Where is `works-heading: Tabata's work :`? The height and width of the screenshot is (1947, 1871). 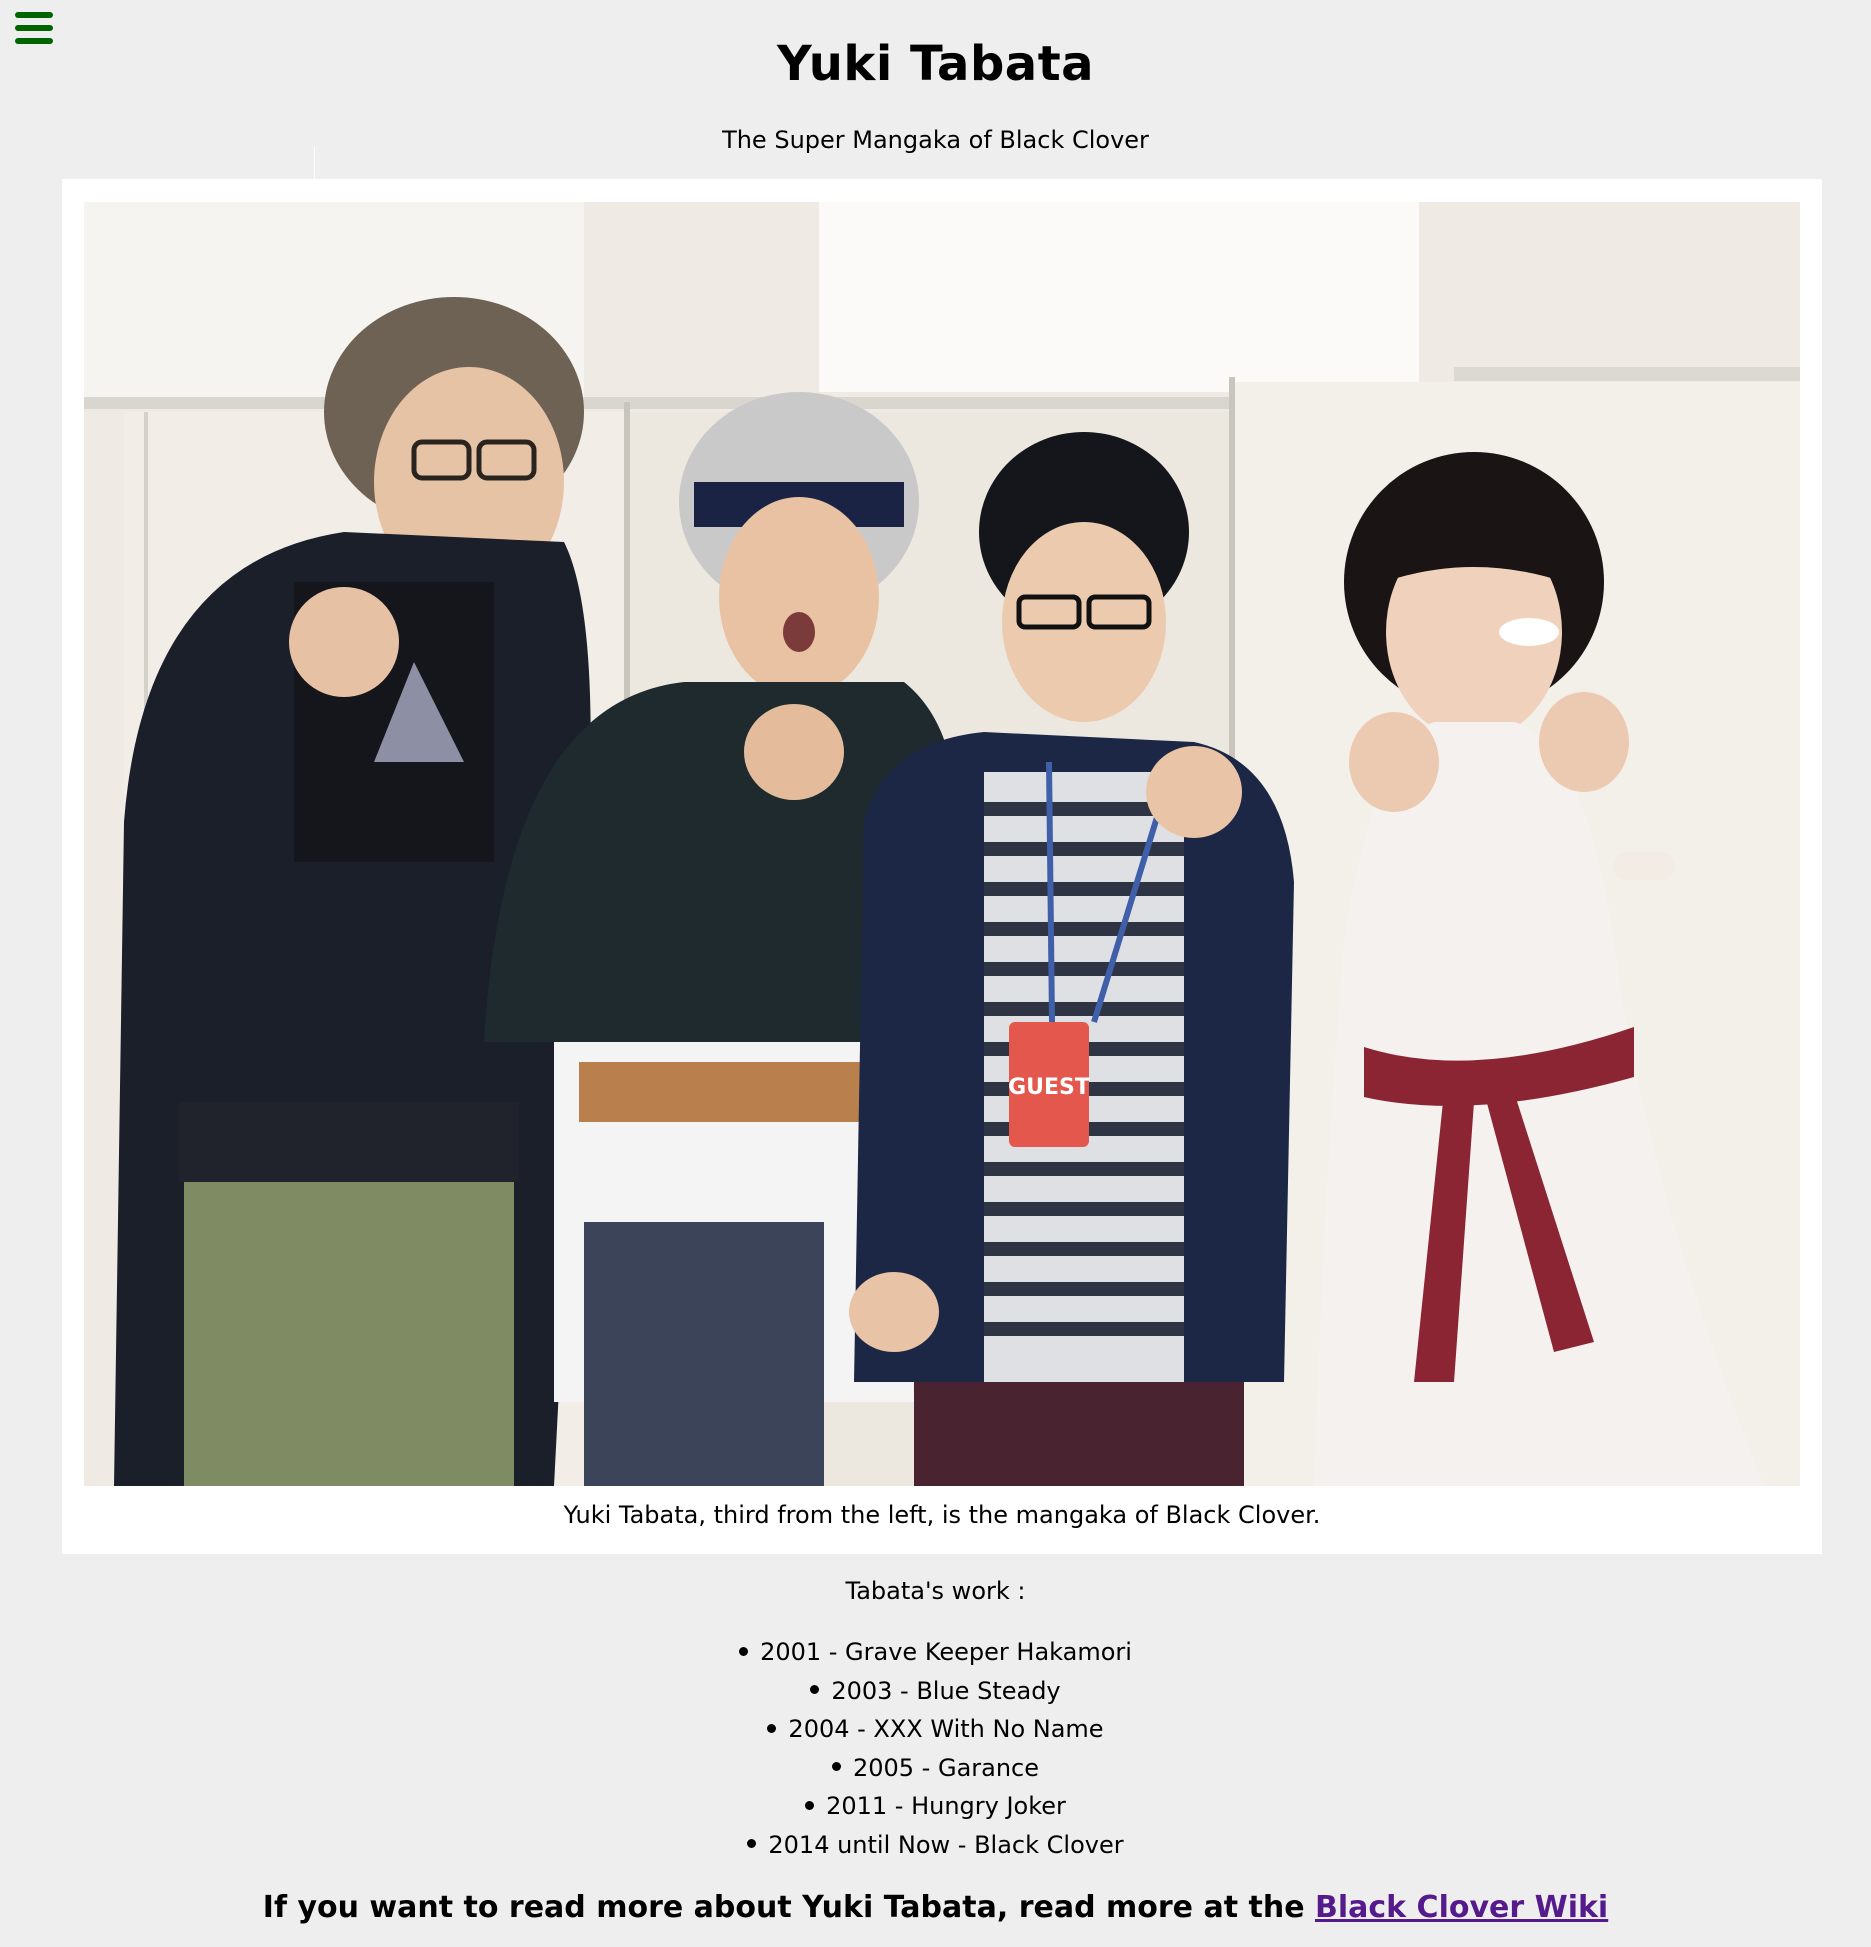
works-heading: Tabata's work : is located at coordinates (935, 1591).